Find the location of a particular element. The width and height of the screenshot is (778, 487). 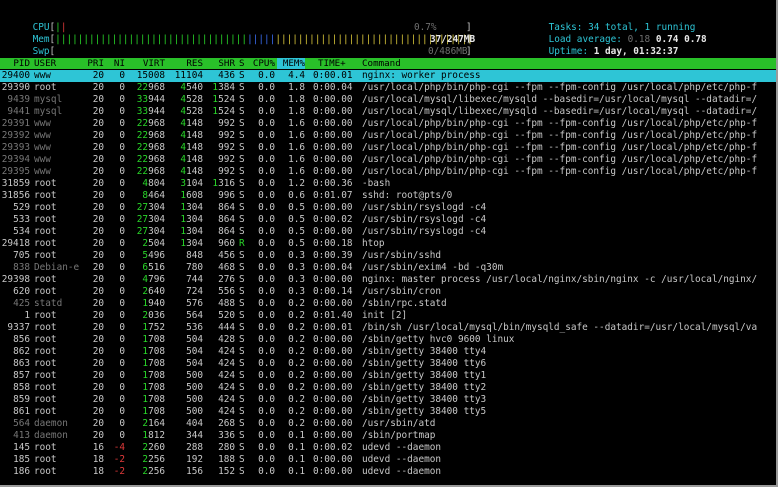

process-time: 0:00.02 is located at coordinates (333, 219).